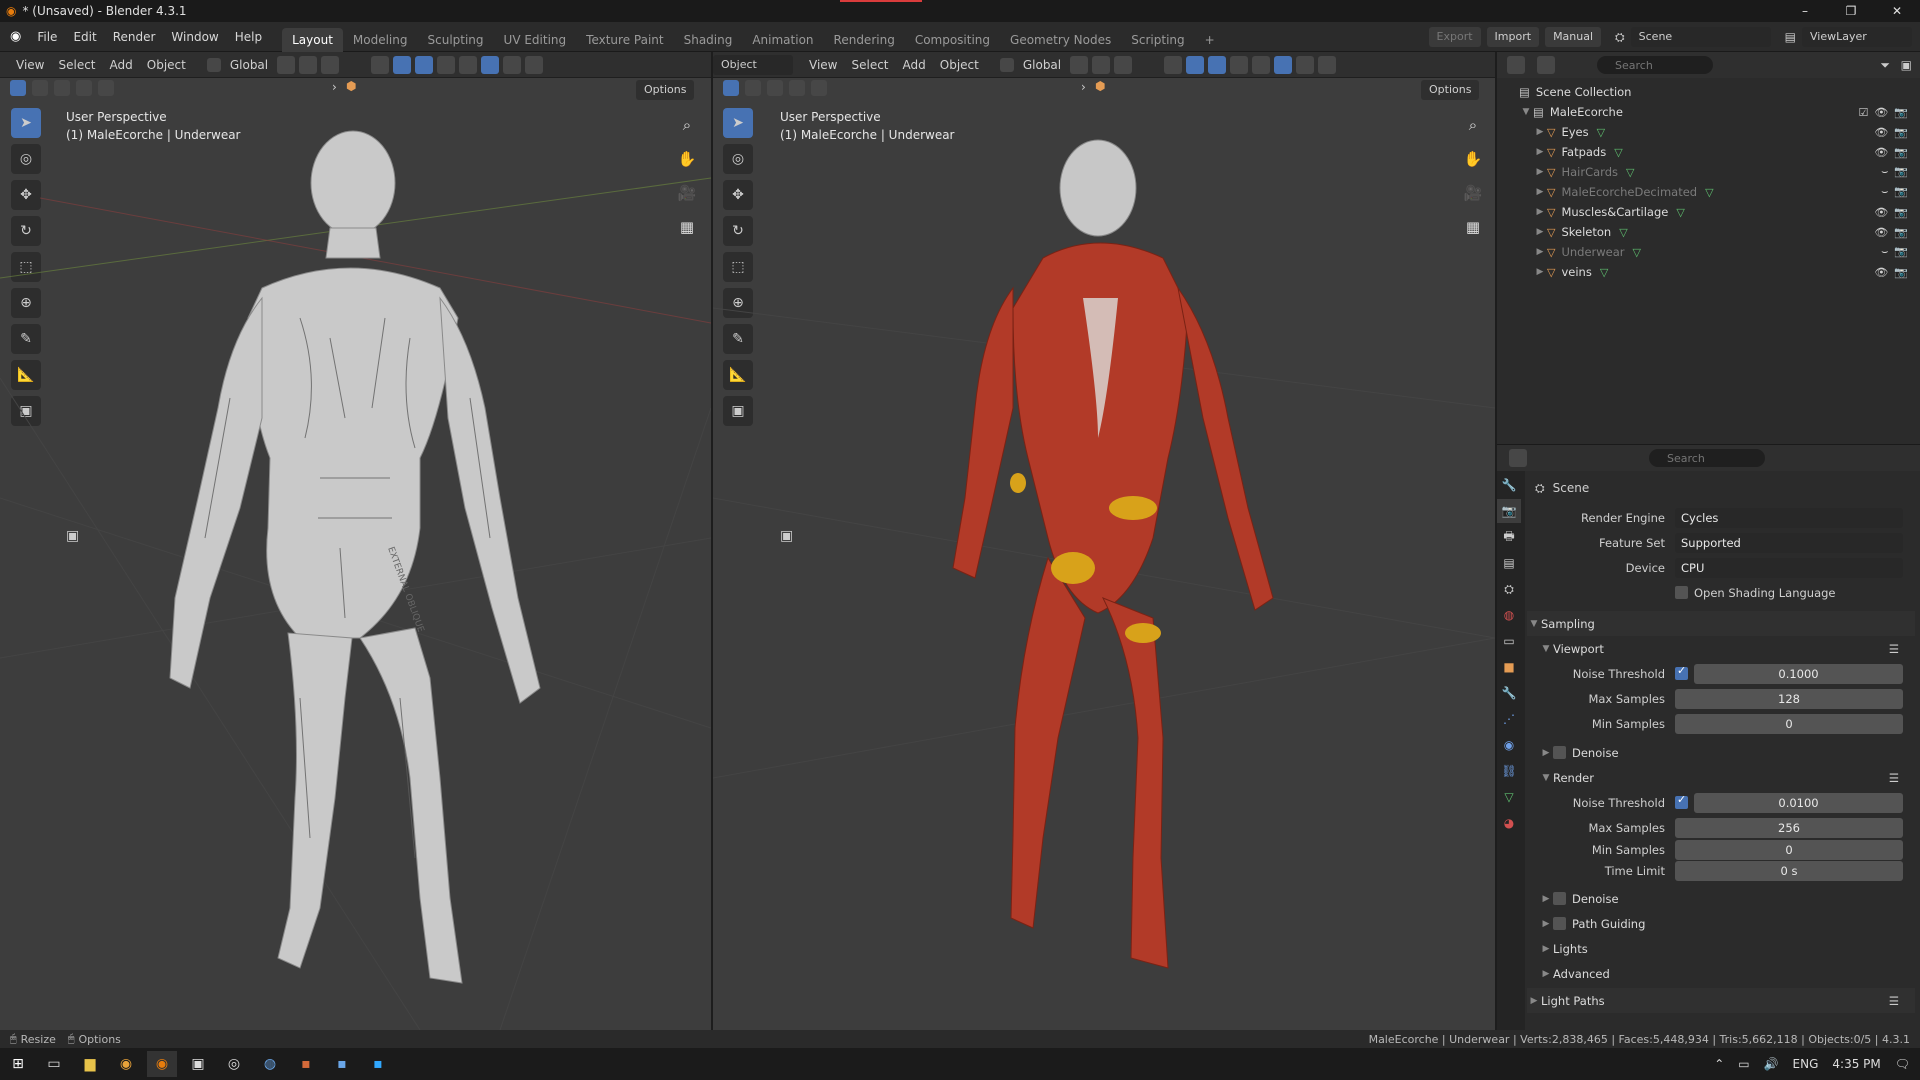  I want to click on file-explorer-icon: ▆, so click(90, 1064).